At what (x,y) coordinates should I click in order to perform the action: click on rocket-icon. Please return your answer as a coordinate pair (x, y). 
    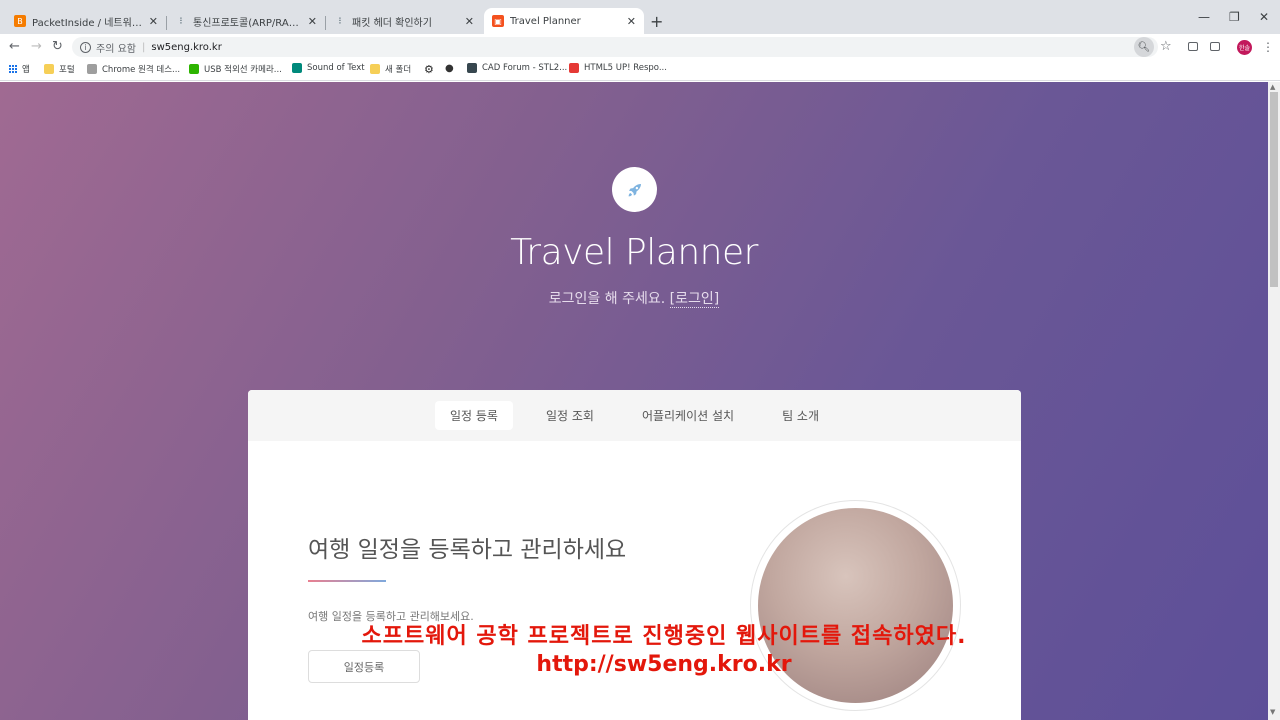
    Looking at the image, I should click on (634, 189).